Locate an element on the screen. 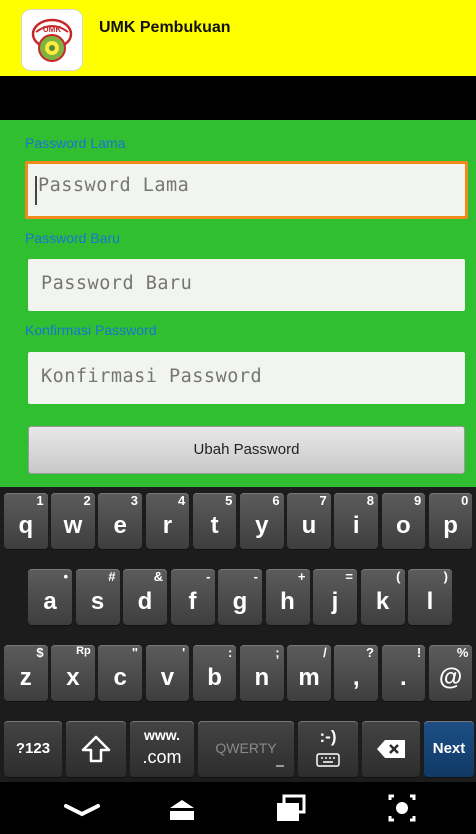 This screenshot has height=834, width=476. key-secondary-label: - is located at coordinates (255, 576).